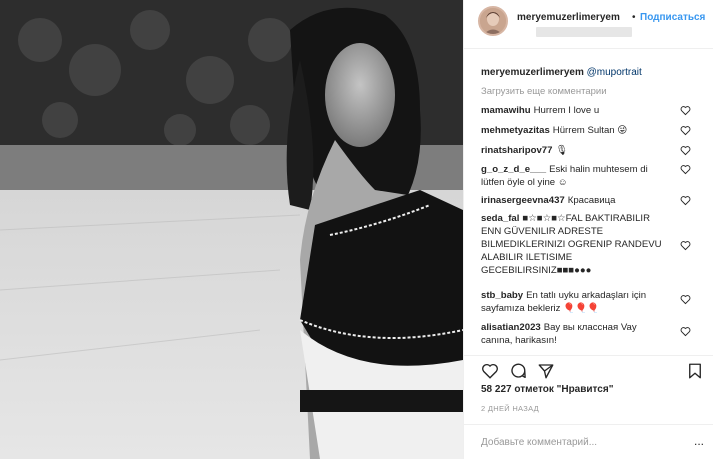  What do you see at coordinates (542, 231) in the screenshot?
I see `comment-text-line2: ENN GÜVENILIR ADRESTE` at bounding box center [542, 231].